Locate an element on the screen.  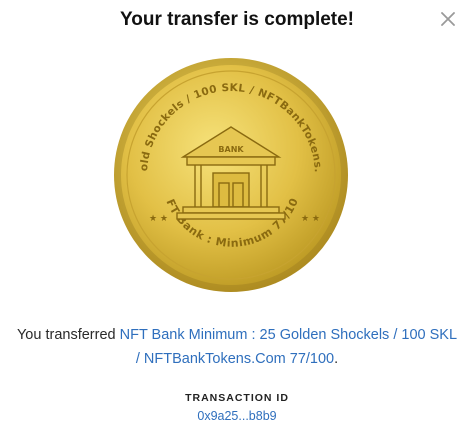
bank-sign-text: BANK is located at coordinates (231, 149).